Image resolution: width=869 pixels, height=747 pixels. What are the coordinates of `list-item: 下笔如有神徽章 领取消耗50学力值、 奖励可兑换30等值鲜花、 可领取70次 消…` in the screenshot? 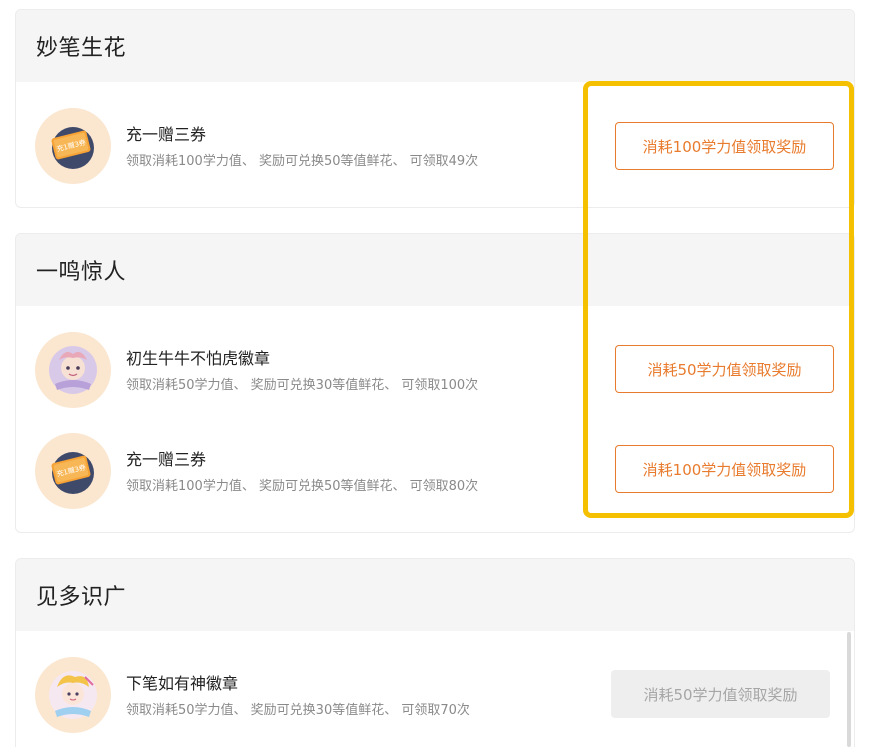 It's located at (435, 695).